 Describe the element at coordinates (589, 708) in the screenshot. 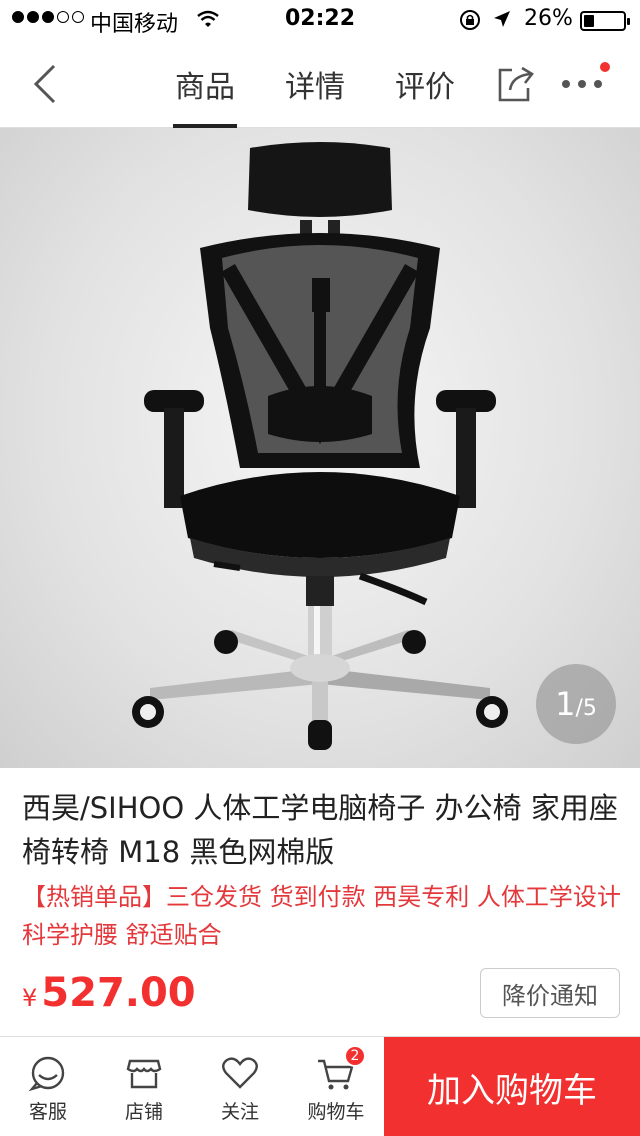

I see `total-images-number: 5` at that location.